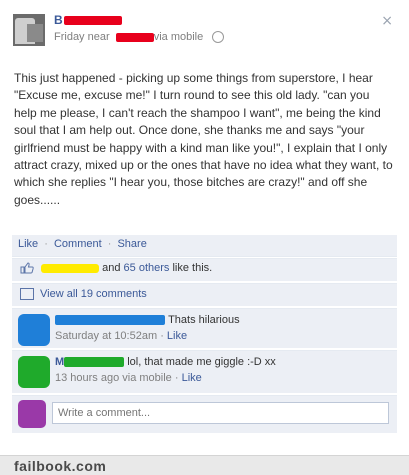 The height and width of the screenshot is (475, 409). What do you see at coordinates (27, 294) in the screenshot?
I see `comment-bubble-icon` at bounding box center [27, 294].